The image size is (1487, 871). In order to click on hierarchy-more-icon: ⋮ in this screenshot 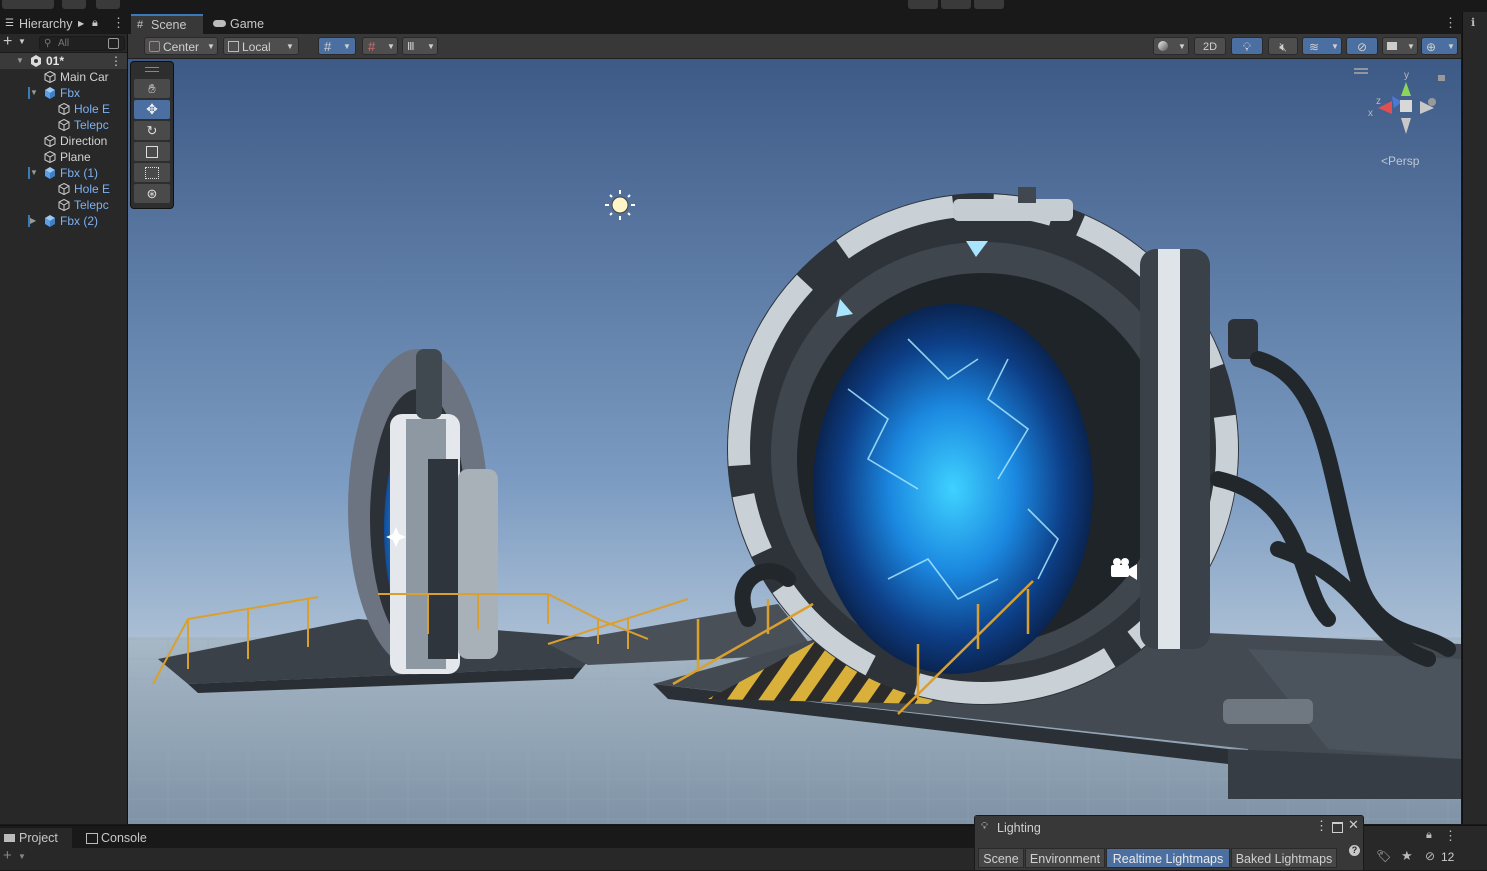, I will do `click(118, 23)`.